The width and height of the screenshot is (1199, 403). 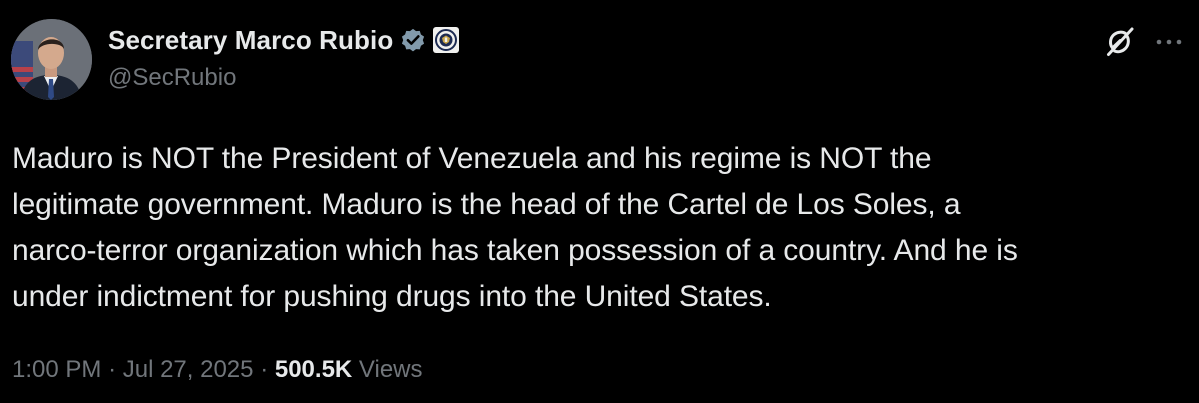 What do you see at coordinates (1119, 42) in the screenshot?
I see `grok-icon` at bounding box center [1119, 42].